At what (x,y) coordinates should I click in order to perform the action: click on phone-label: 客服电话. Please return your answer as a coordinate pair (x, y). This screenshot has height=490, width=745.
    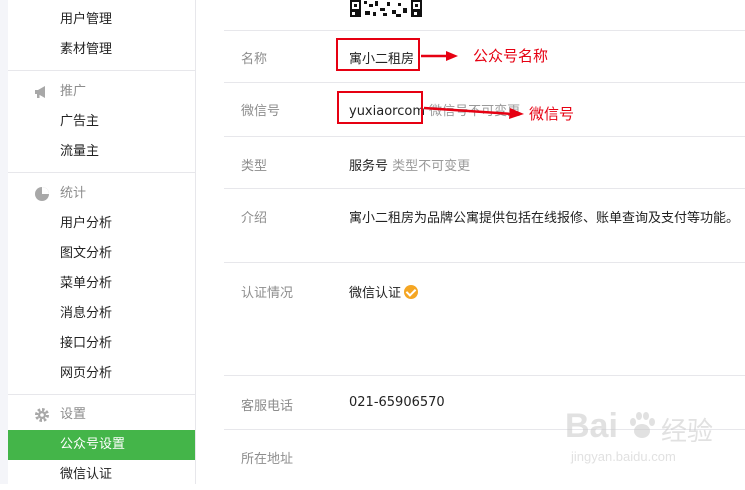
    Looking at the image, I should click on (267, 406).